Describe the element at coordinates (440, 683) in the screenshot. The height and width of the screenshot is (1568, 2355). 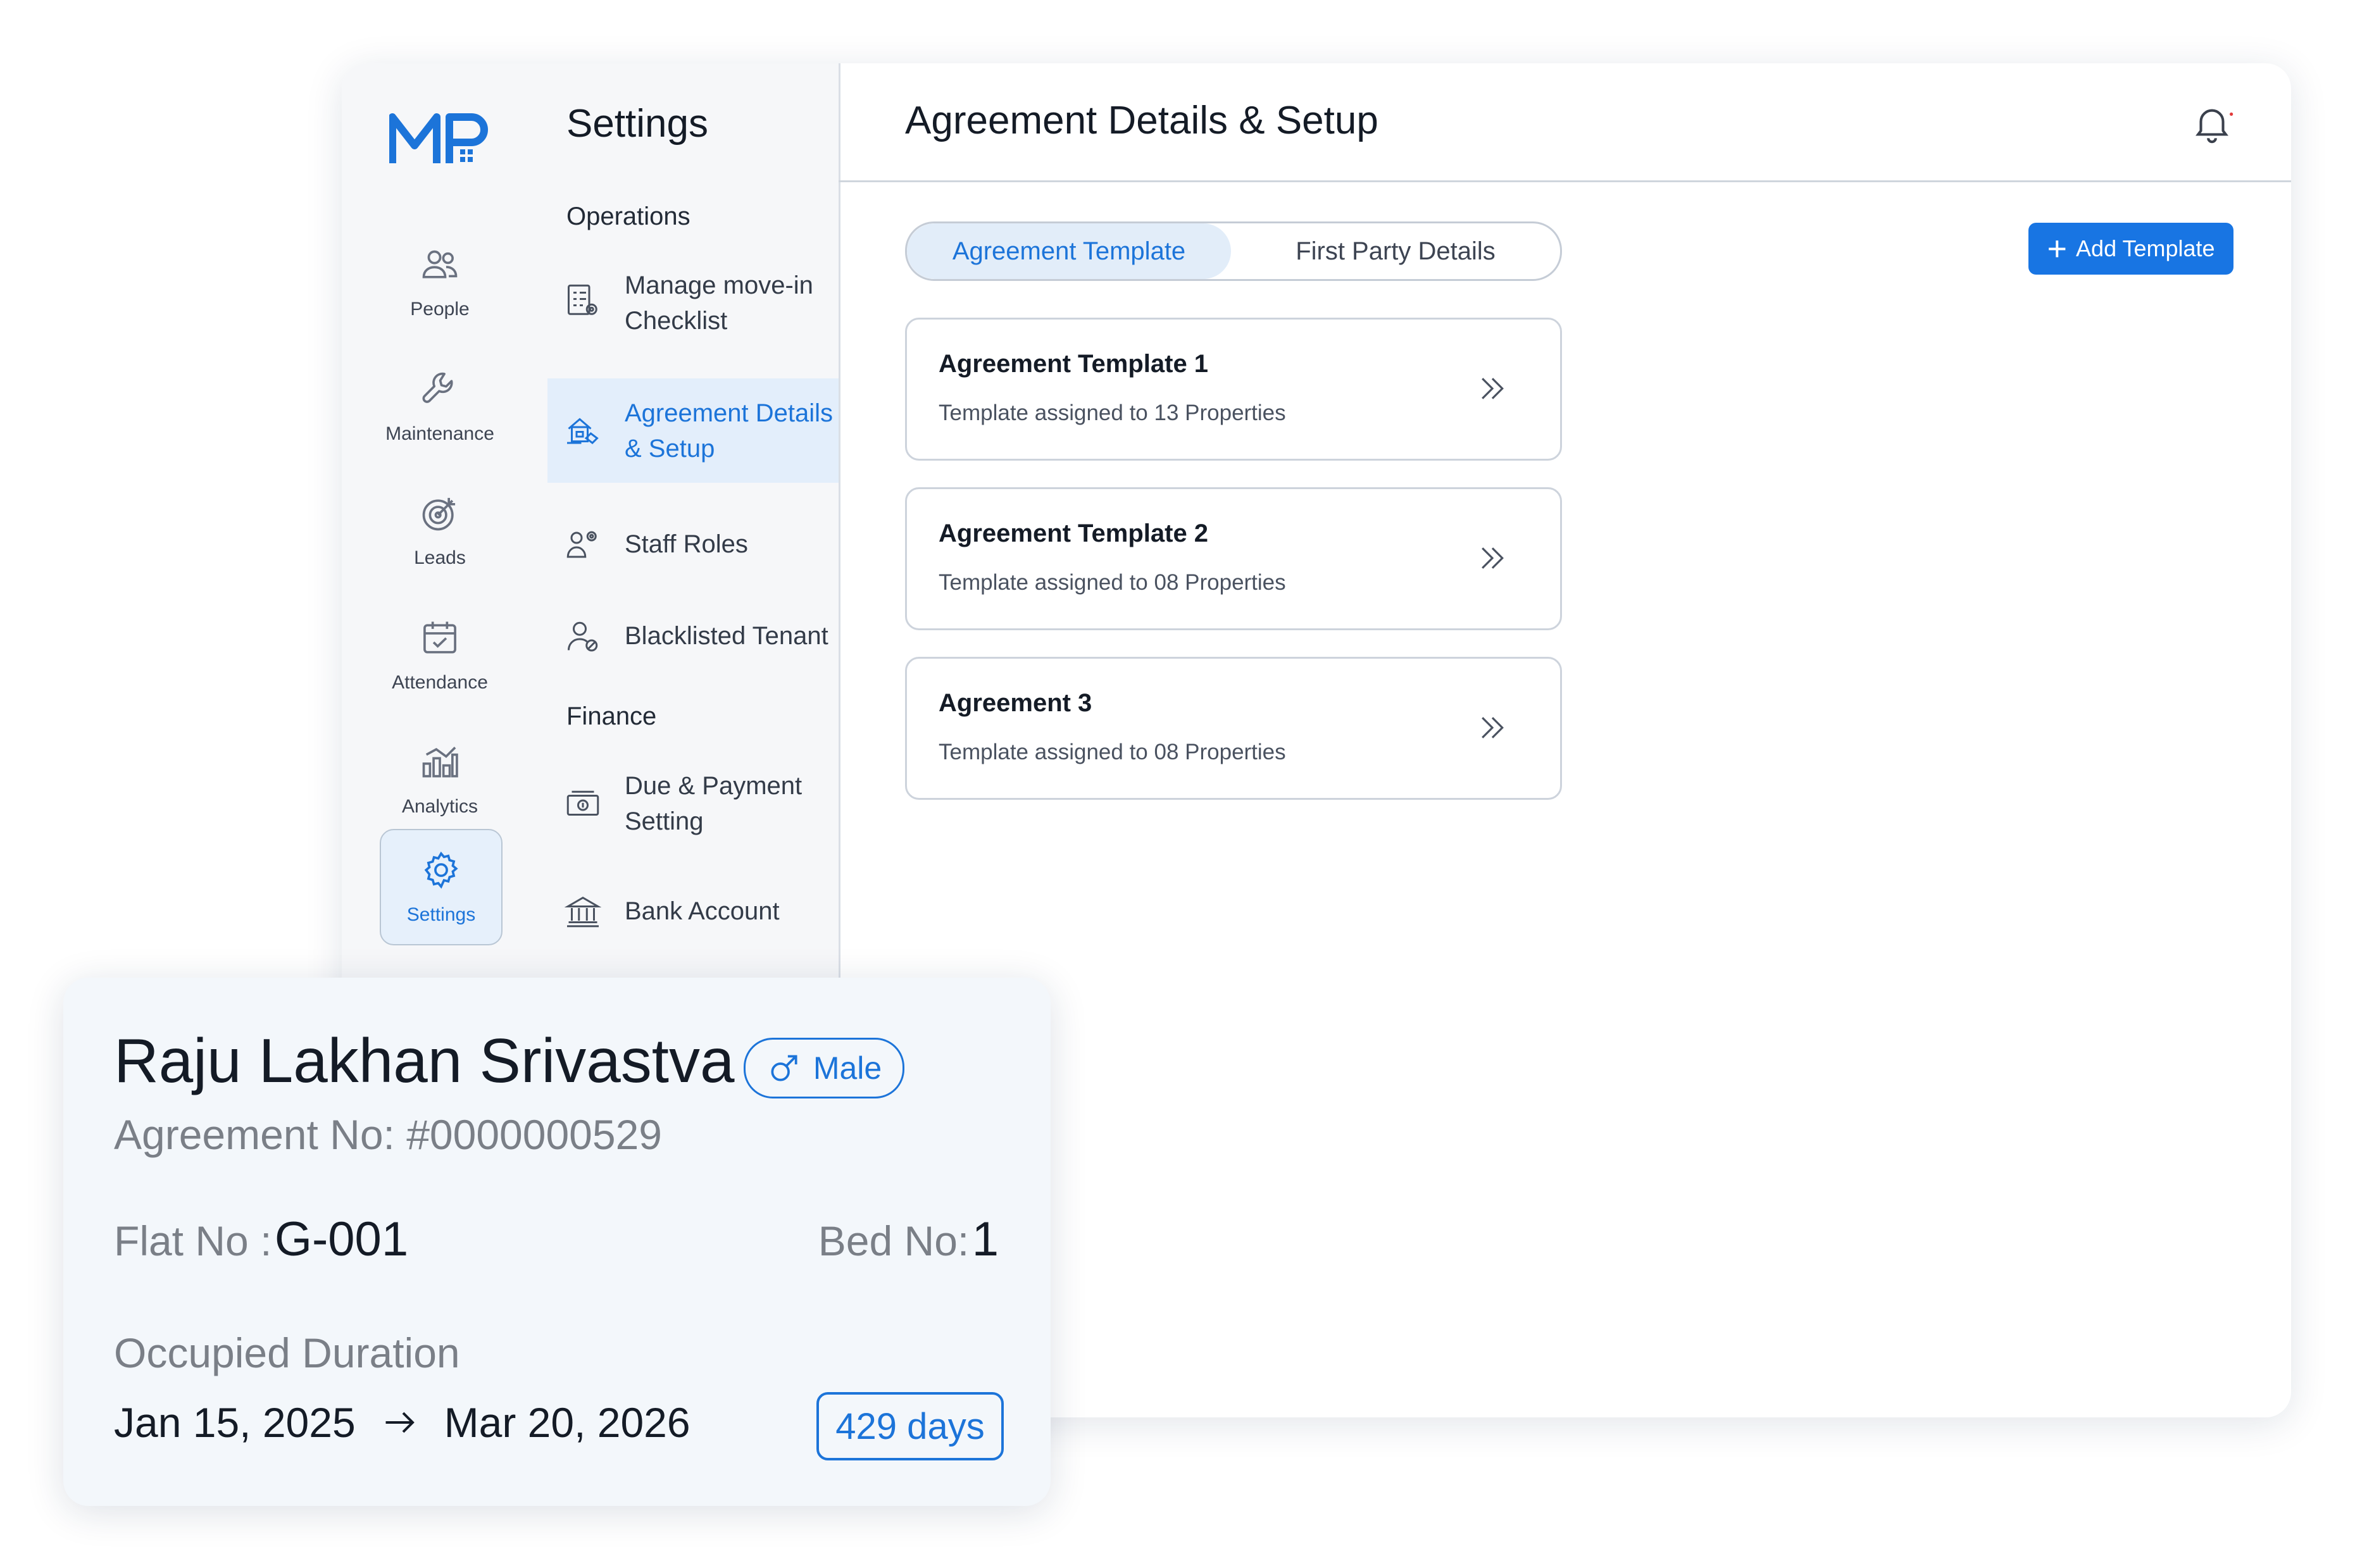
I see `nav-attendance-label: Attendance` at that location.